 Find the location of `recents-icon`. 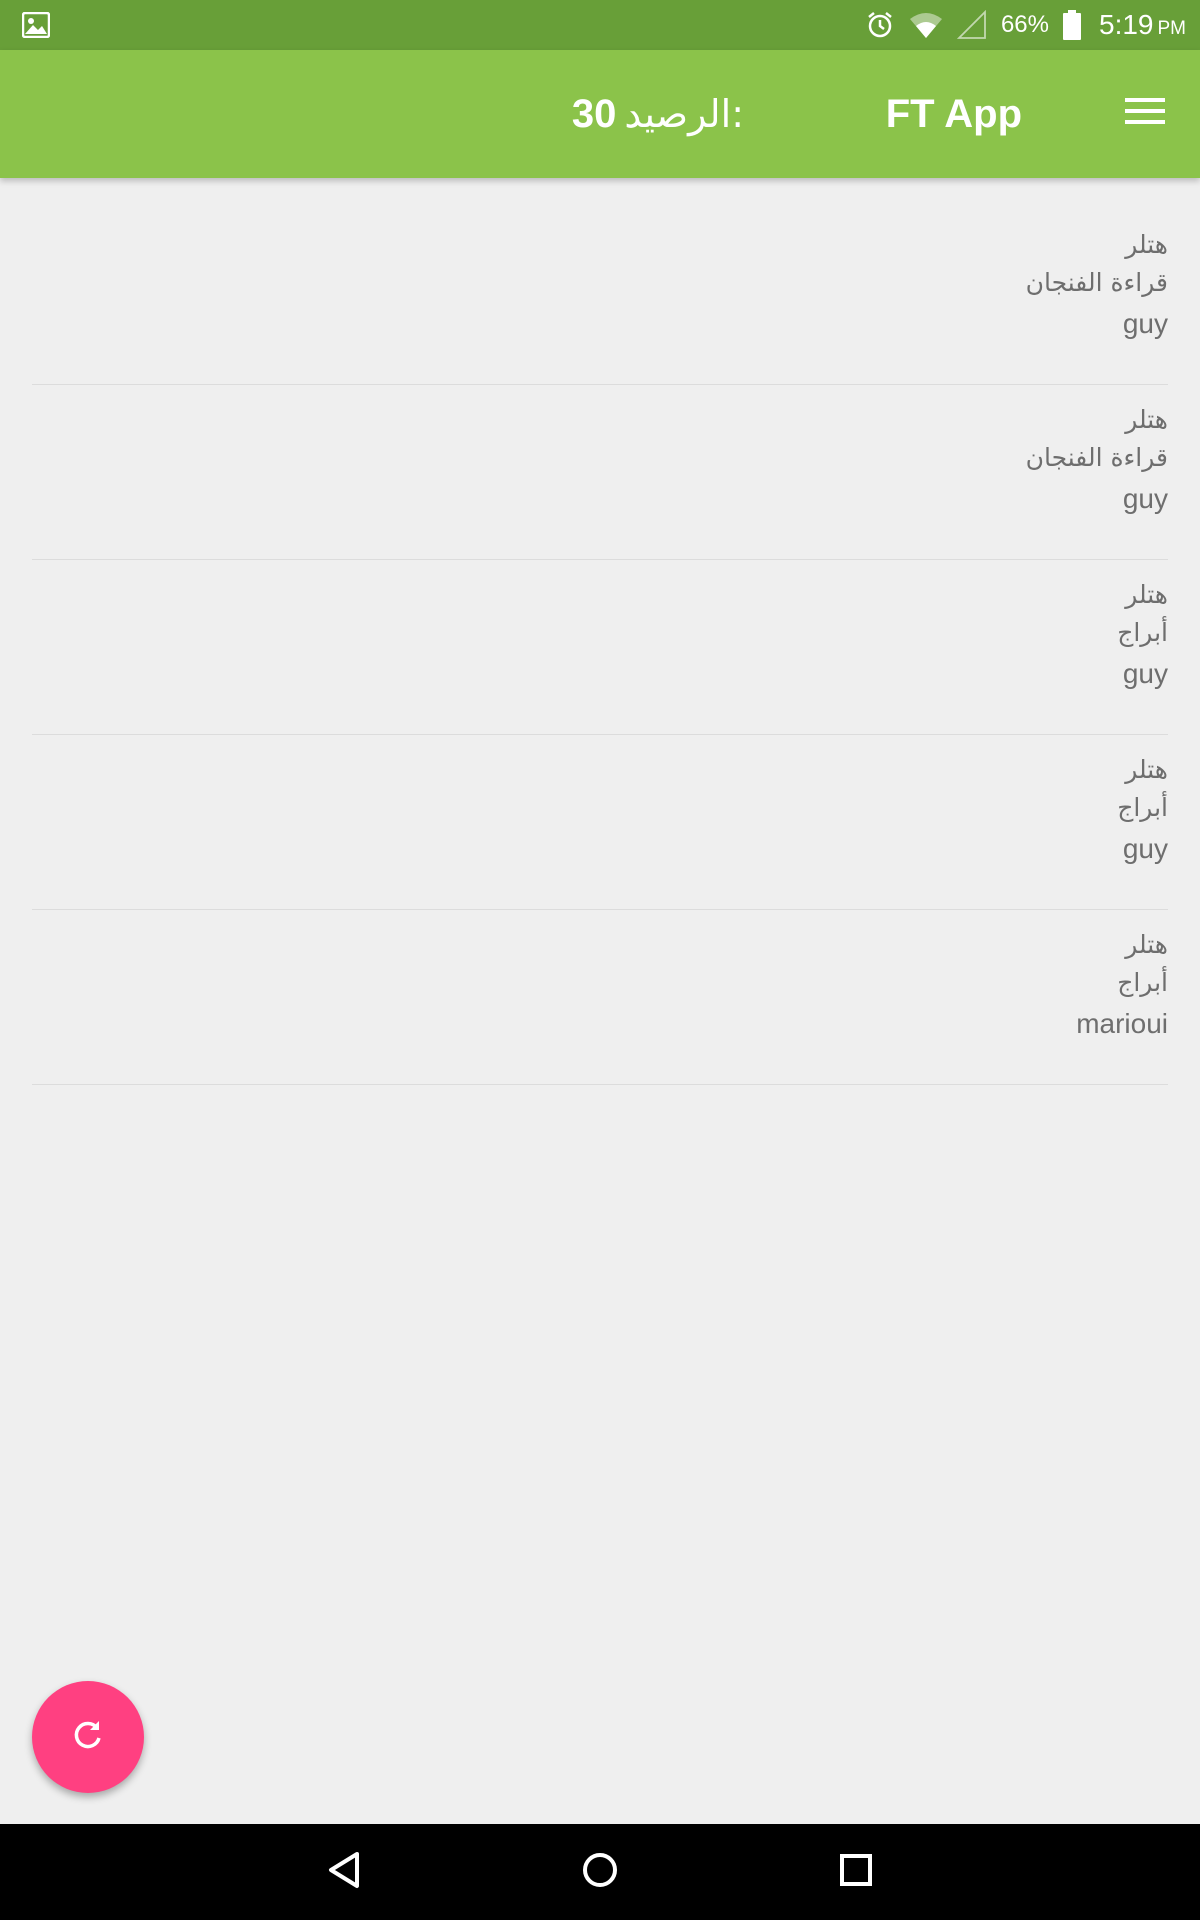

recents-icon is located at coordinates (856, 1872).